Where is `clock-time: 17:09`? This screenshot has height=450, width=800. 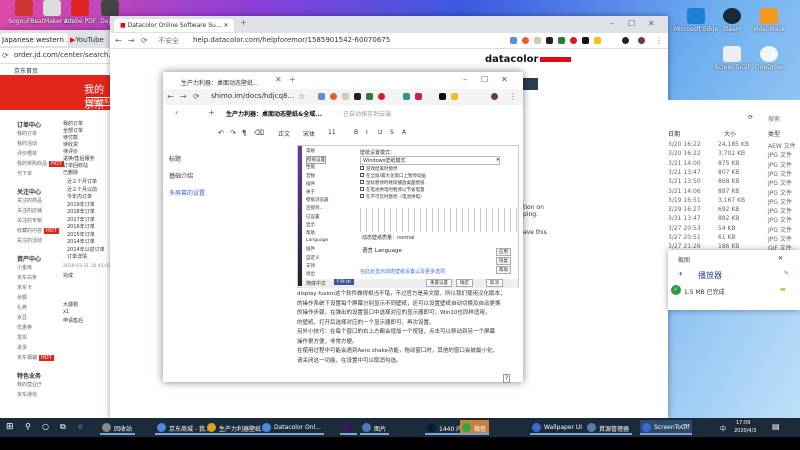 clock-time: 17:09 is located at coordinates (743, 423).